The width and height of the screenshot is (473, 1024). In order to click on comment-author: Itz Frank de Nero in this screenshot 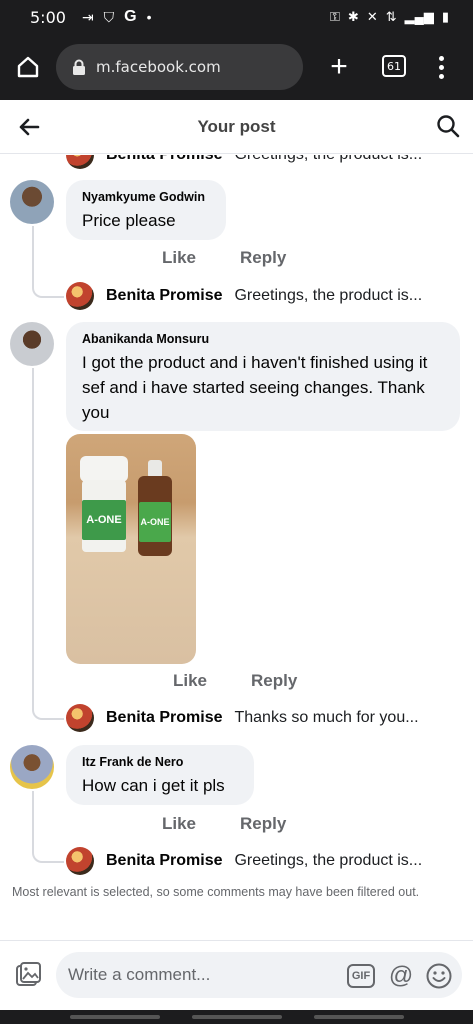, I will do `click(160, 762)`.